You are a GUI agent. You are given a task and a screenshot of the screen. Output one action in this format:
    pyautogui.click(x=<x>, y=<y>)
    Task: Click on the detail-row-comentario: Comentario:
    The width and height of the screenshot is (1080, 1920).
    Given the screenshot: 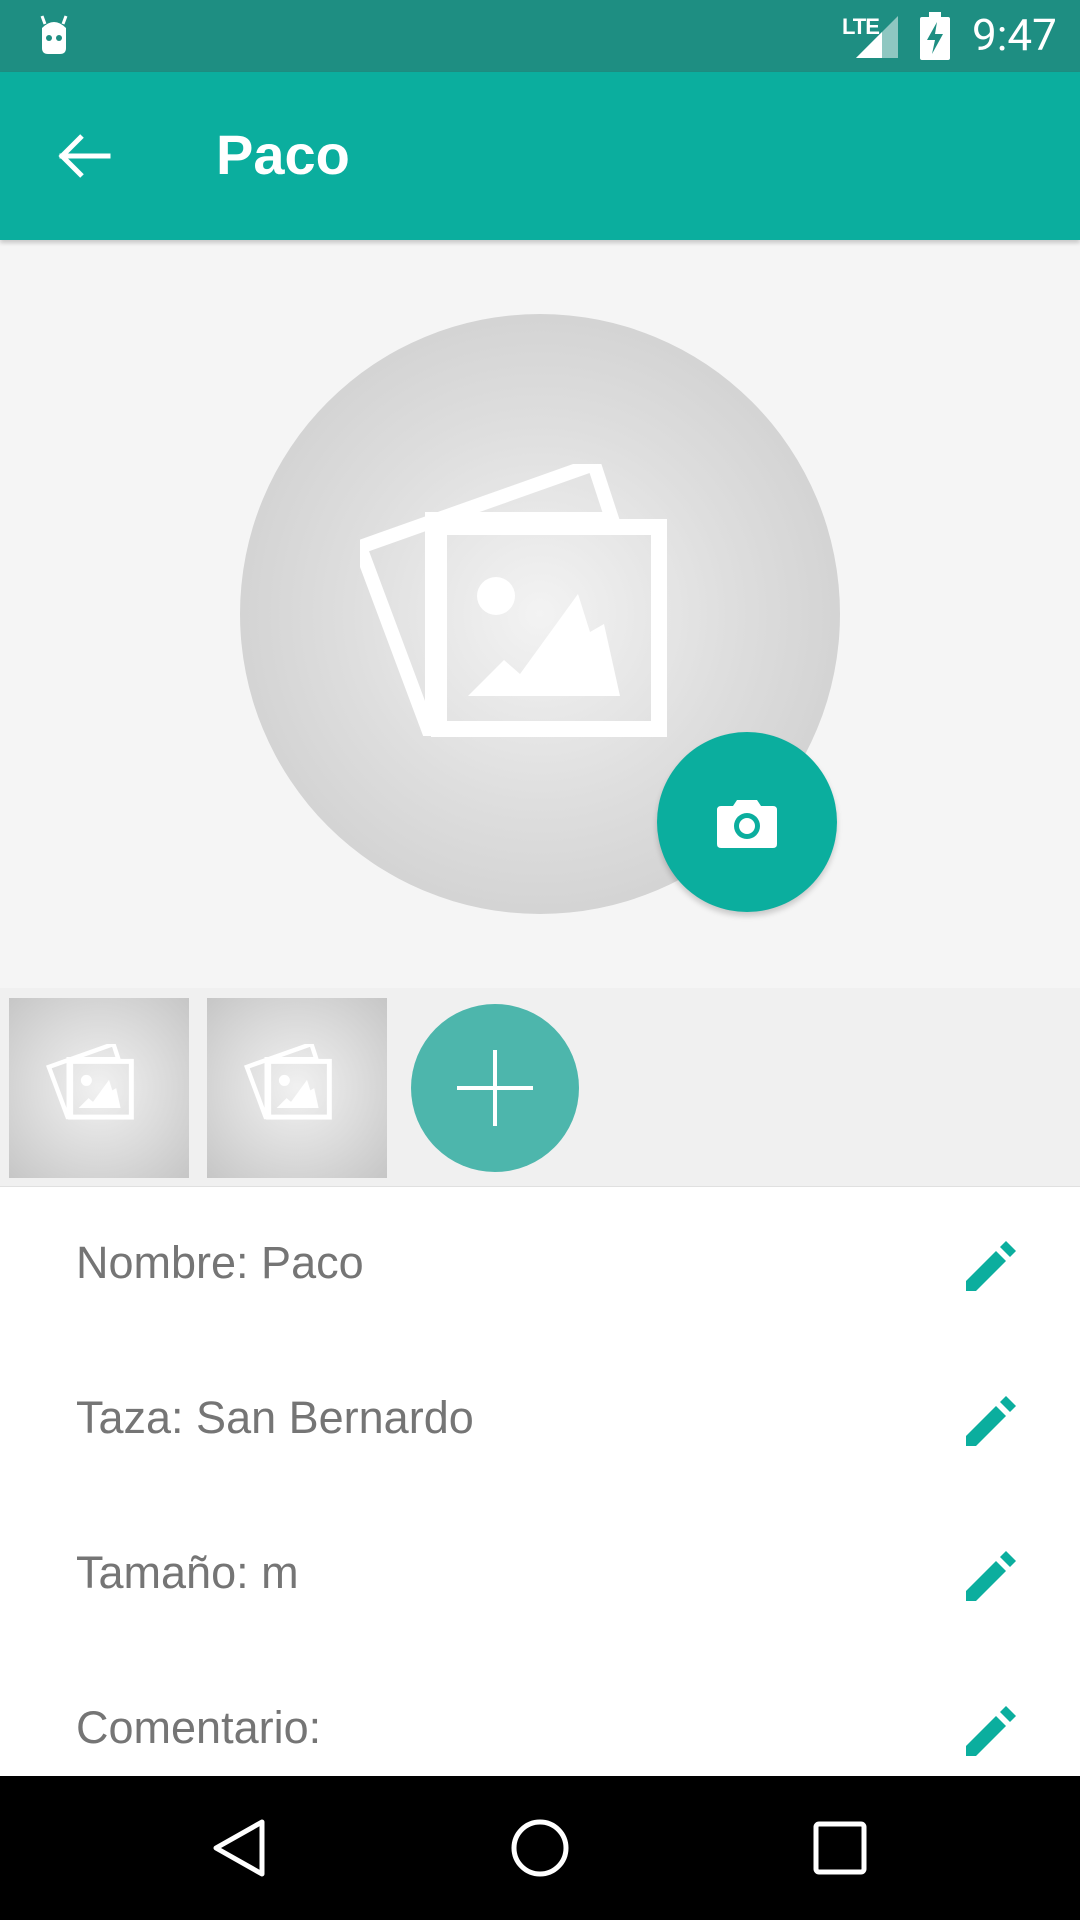 What is the action you would take?
    pyautogui.click(x=540, y=1714)
    